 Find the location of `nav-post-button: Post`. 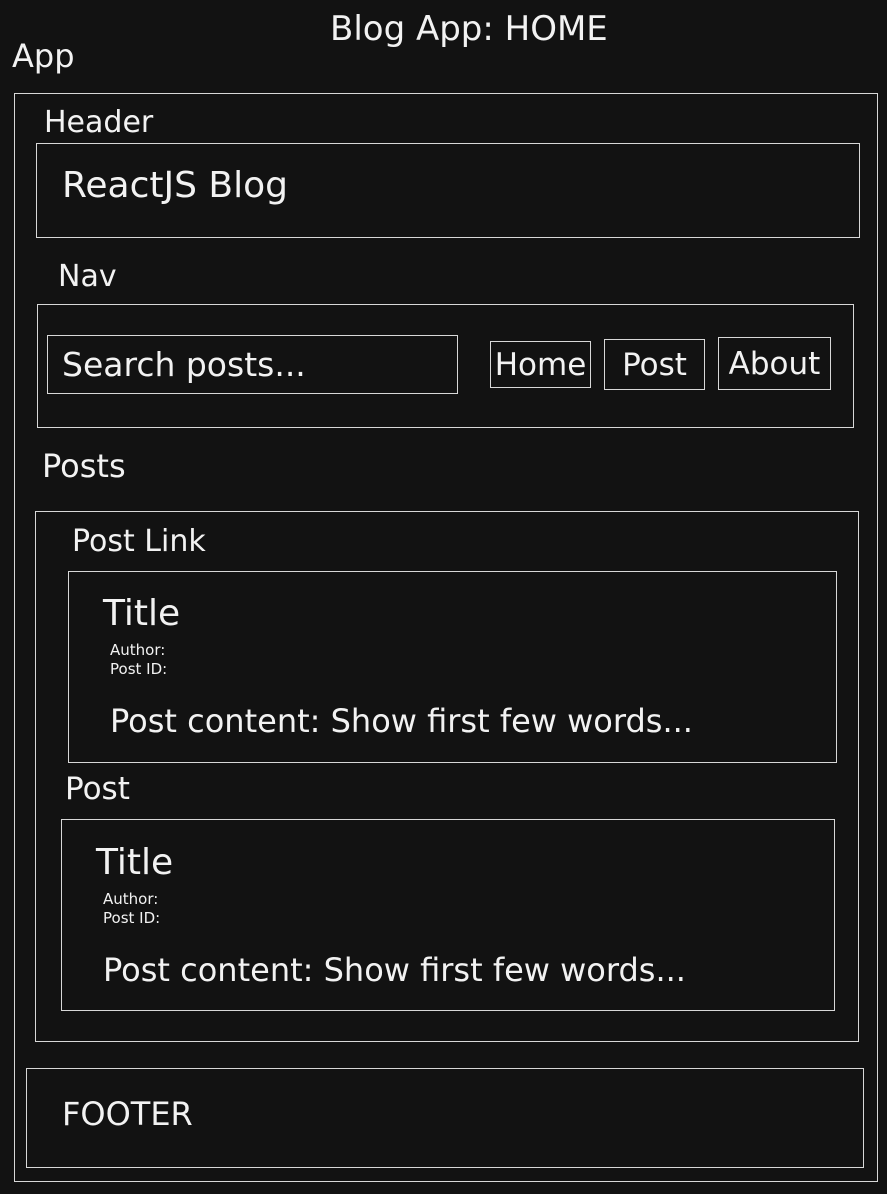

nav-post-button: Post is located at coordinates (654, 364).